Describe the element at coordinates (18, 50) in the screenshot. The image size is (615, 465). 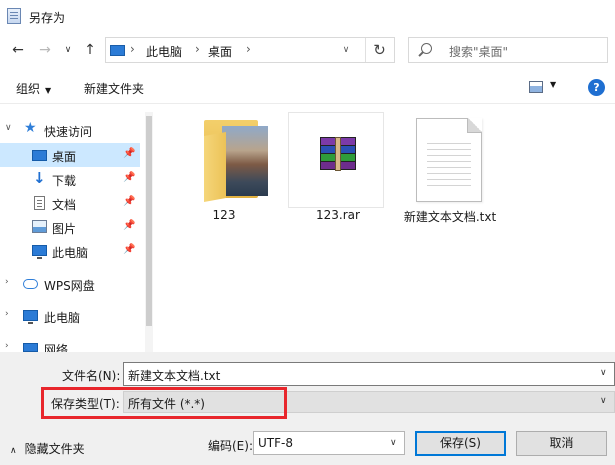
I see `arrow-left-icon: ←` at that location.